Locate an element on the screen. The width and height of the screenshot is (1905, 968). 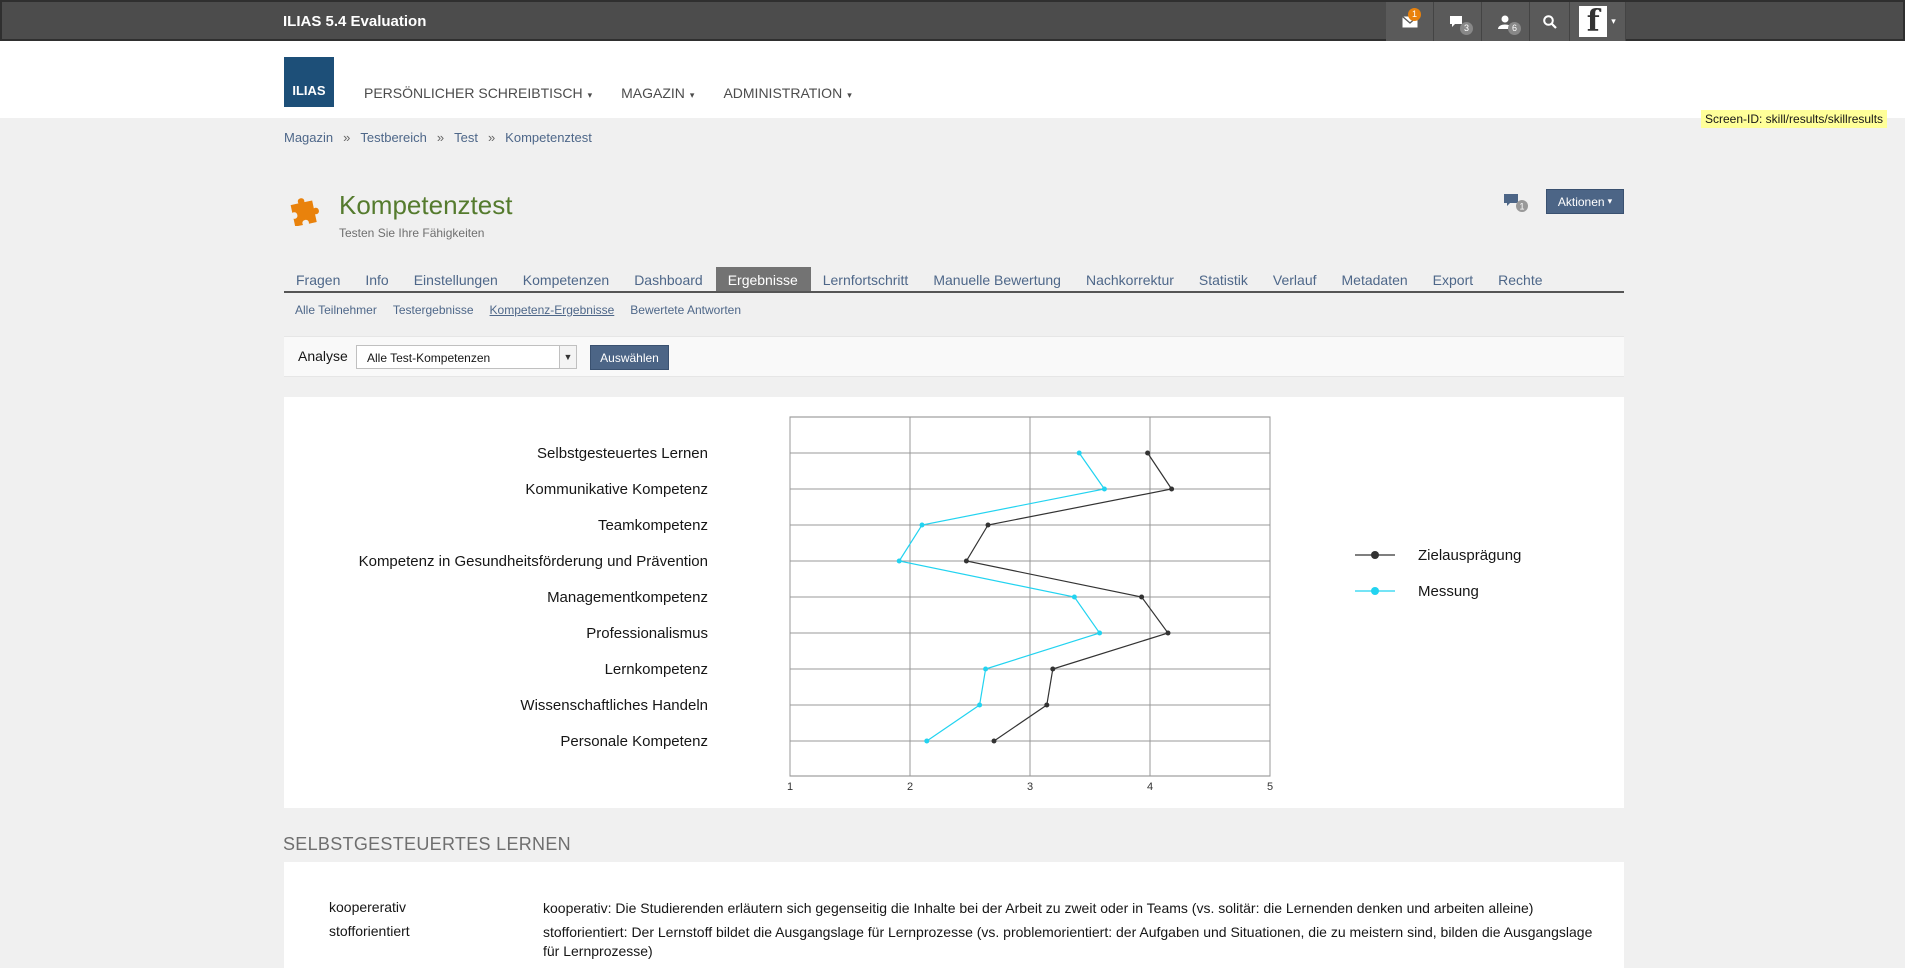
analysis-select-value: Alle Test-Kompetenzen is located at coordinates (429, 358).